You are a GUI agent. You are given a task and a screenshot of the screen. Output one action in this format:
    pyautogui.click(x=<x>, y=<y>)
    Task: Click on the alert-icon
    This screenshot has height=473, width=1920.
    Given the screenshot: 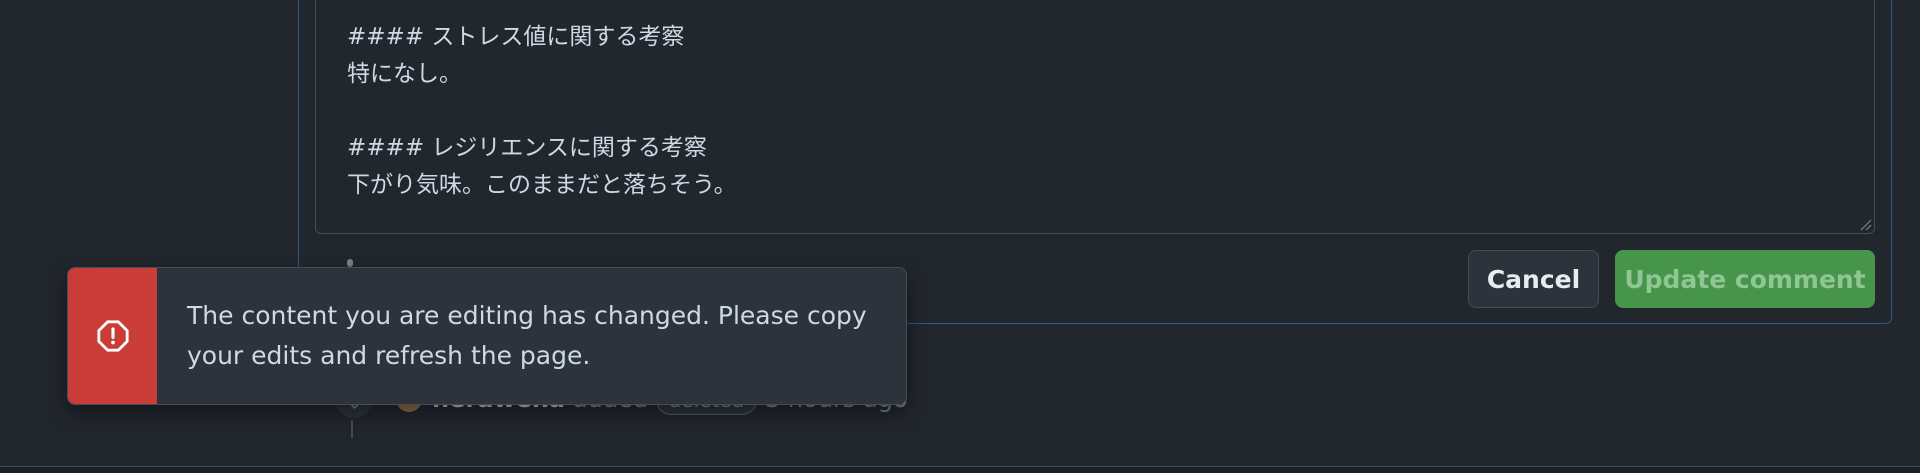 What is the action you would take?
    pyautogui.click(x=112, y=336)
    